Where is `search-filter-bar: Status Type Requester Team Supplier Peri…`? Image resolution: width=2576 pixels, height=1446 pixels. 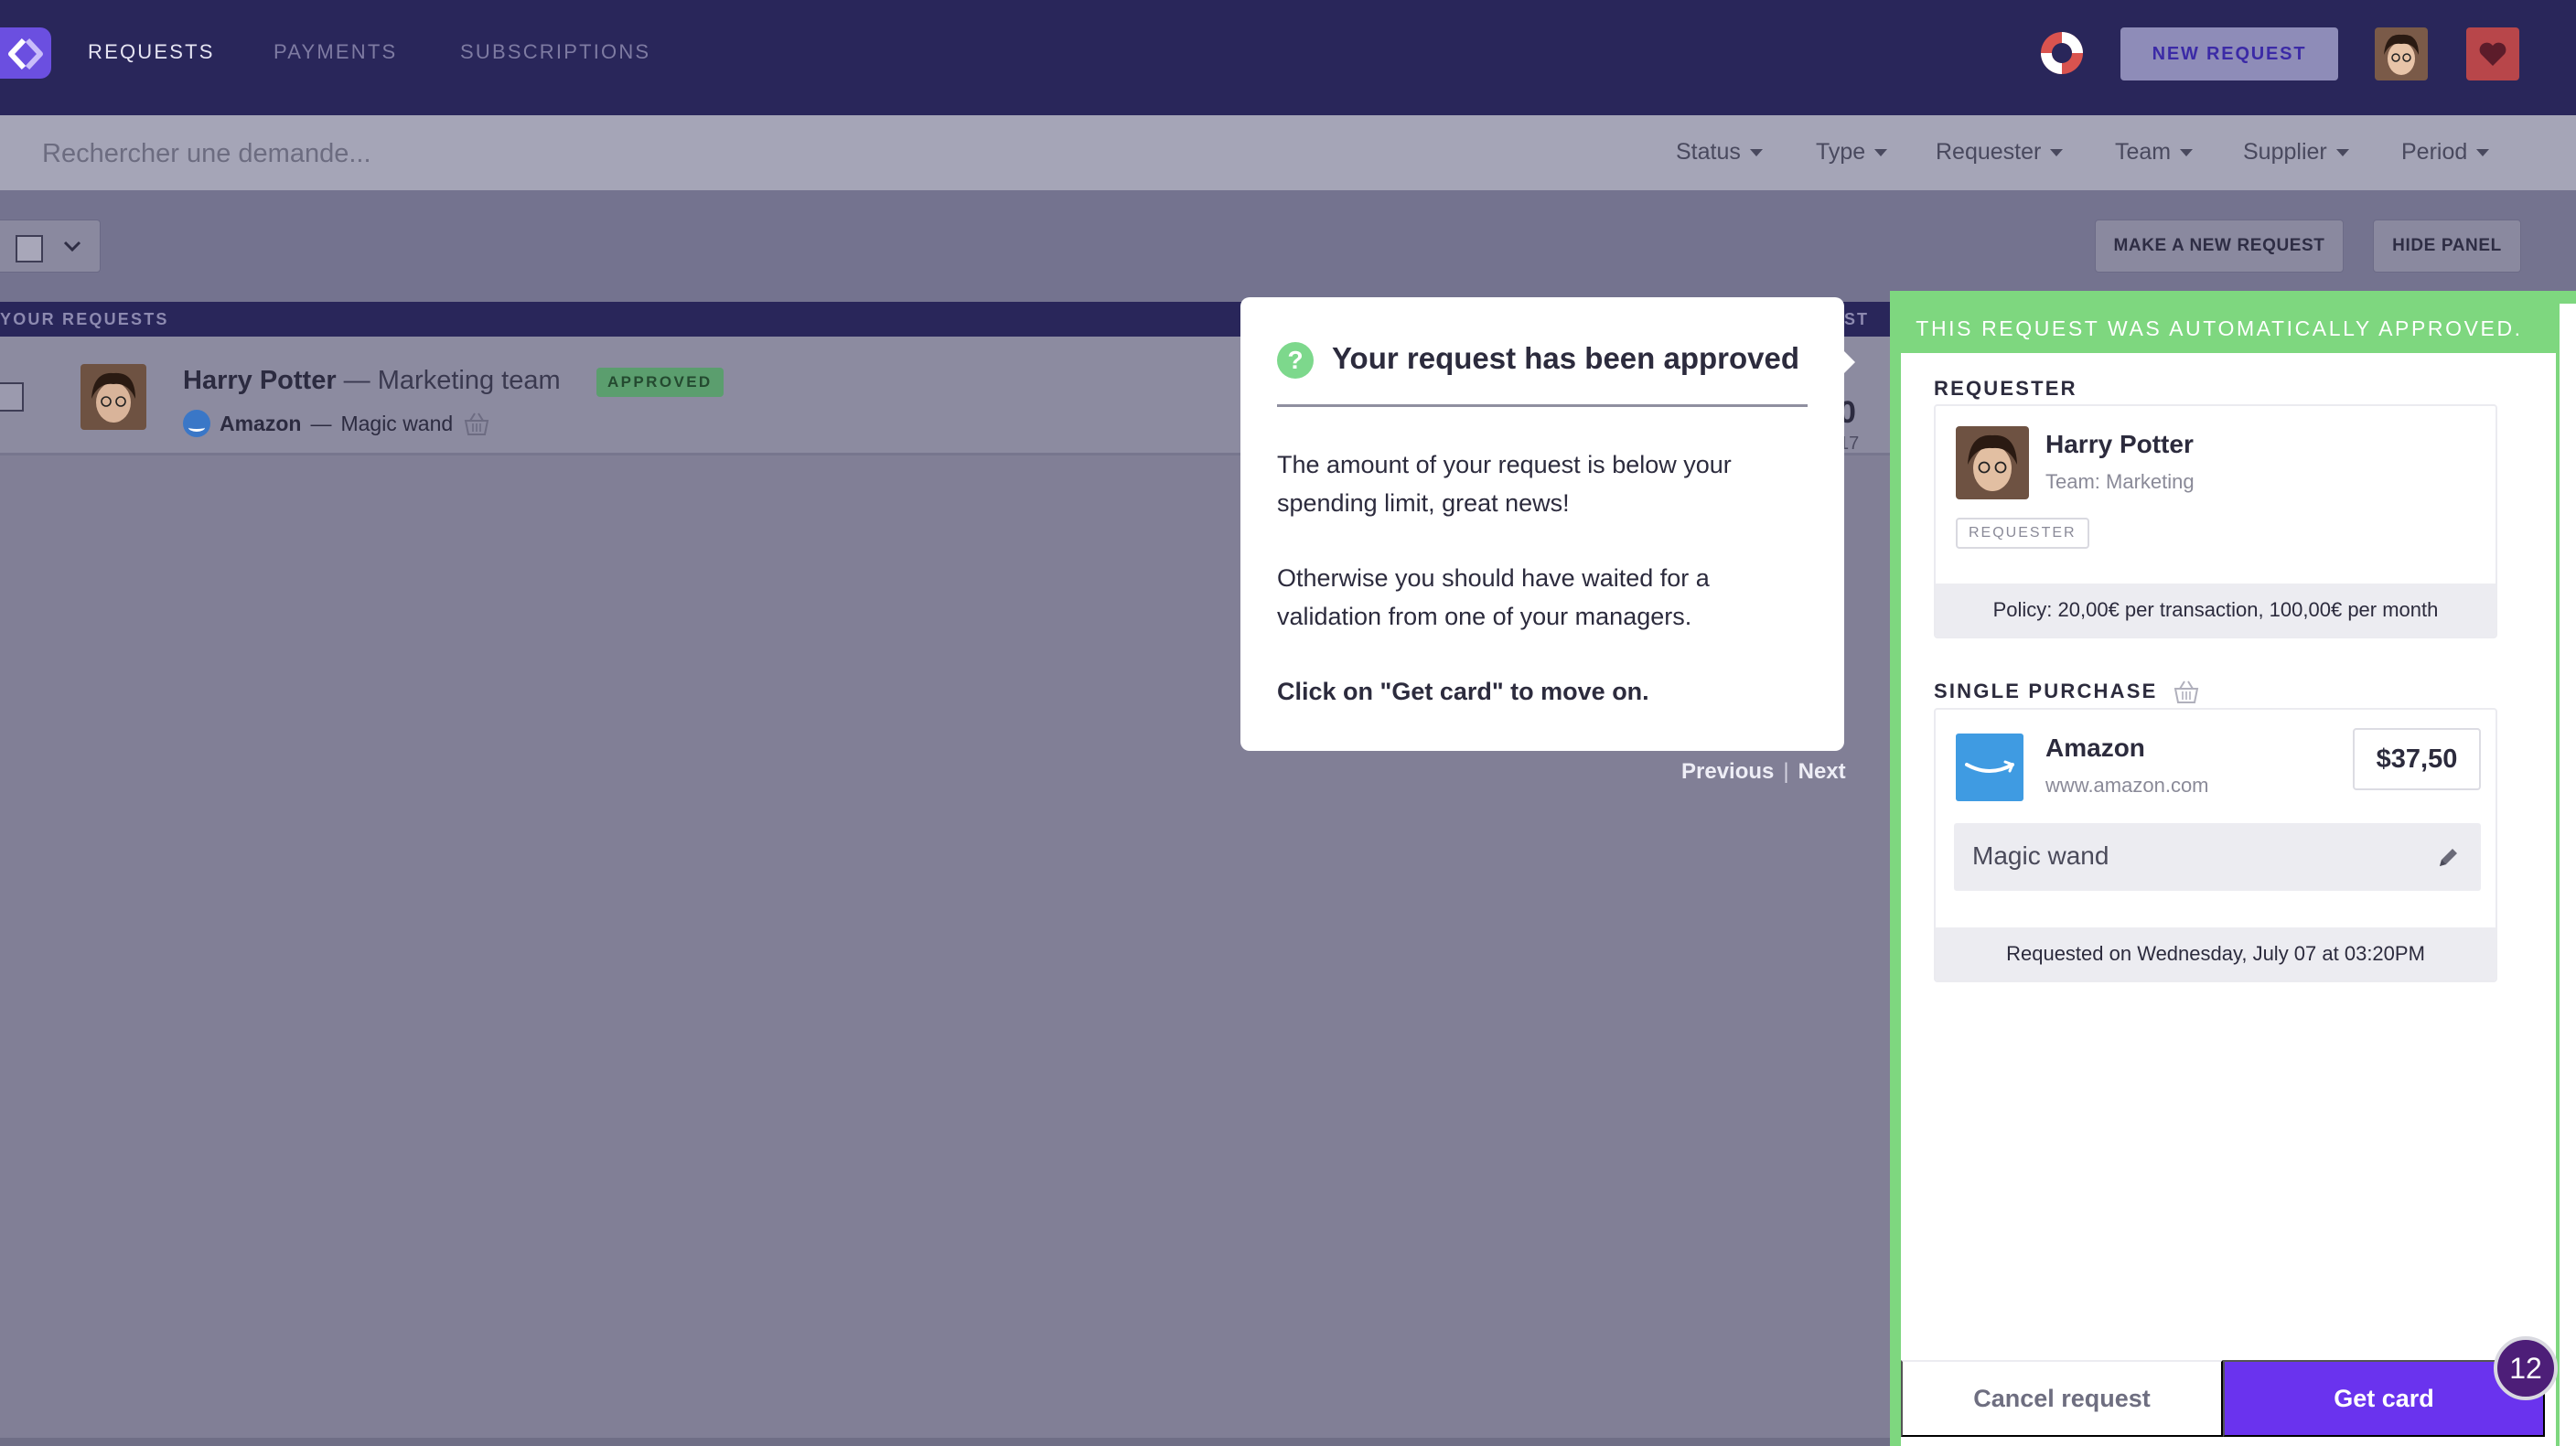 search-filter-bar: Status Type Requester Team Supplier Peri… is located at coordinates (1288, 152).